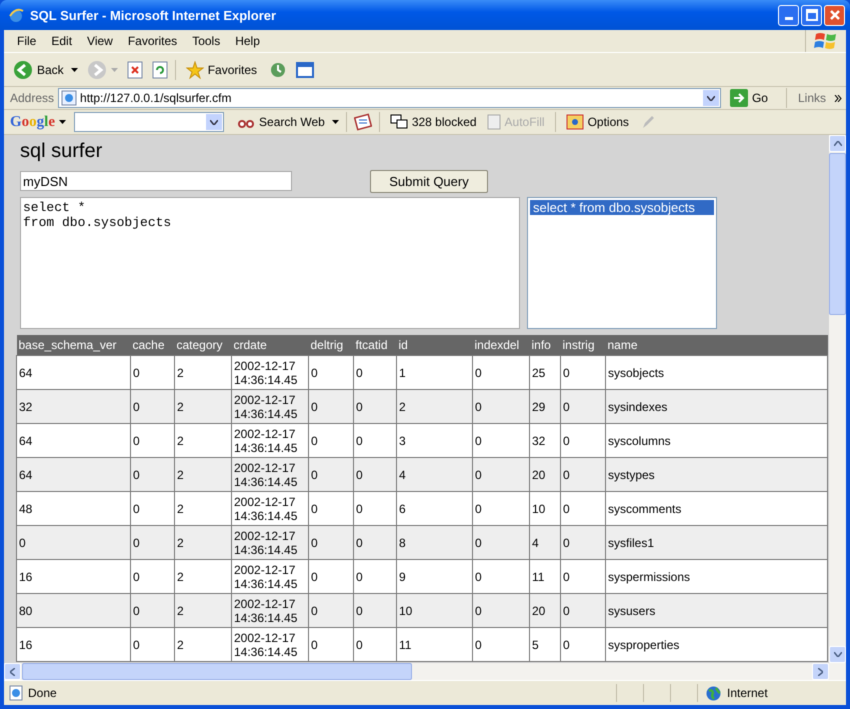  I want to click on table-cell: 48, so click(73, 509).